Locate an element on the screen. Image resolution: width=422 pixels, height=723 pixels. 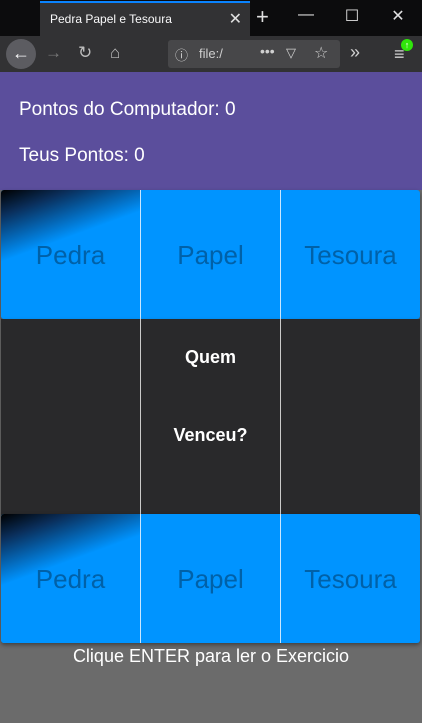
forward-icon: → is located at coordinates (53, 53).